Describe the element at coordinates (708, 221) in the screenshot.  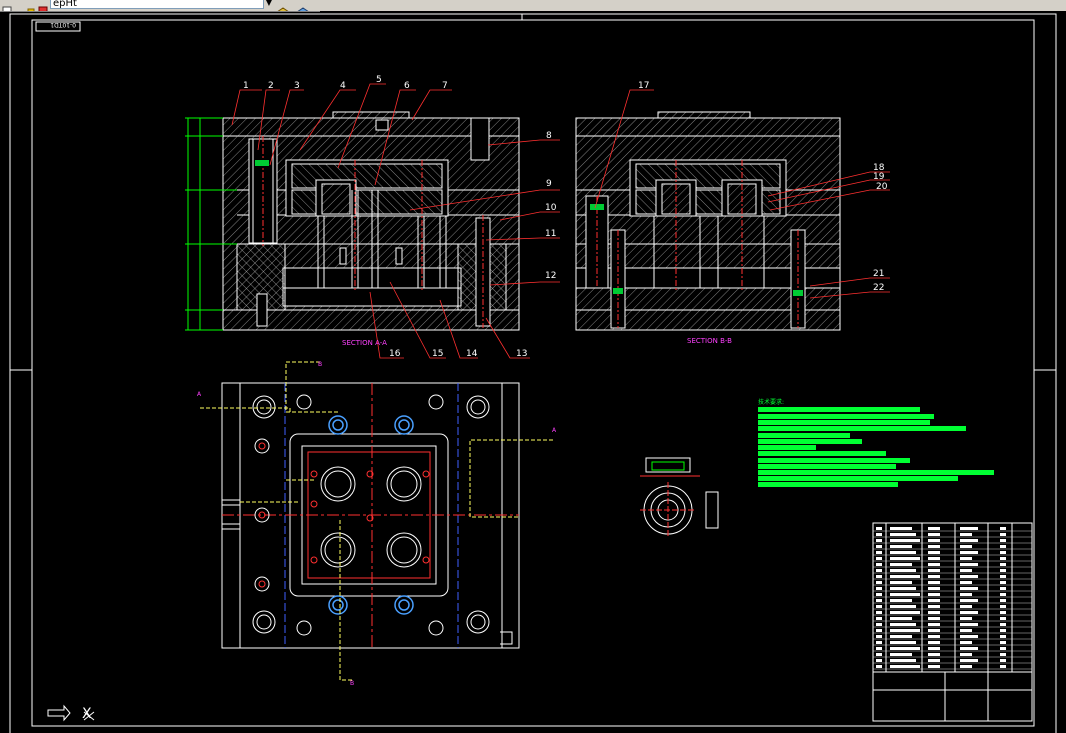
I see `section-bb-view` at that location.